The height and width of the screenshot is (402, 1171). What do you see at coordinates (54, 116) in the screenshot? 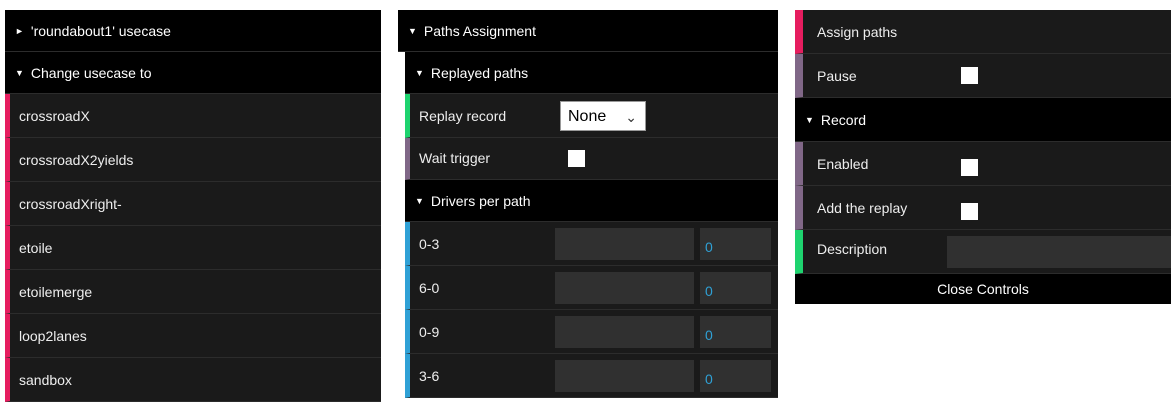
I see `usecase-option-label: crossroadX` at bounding box center [54, 116].